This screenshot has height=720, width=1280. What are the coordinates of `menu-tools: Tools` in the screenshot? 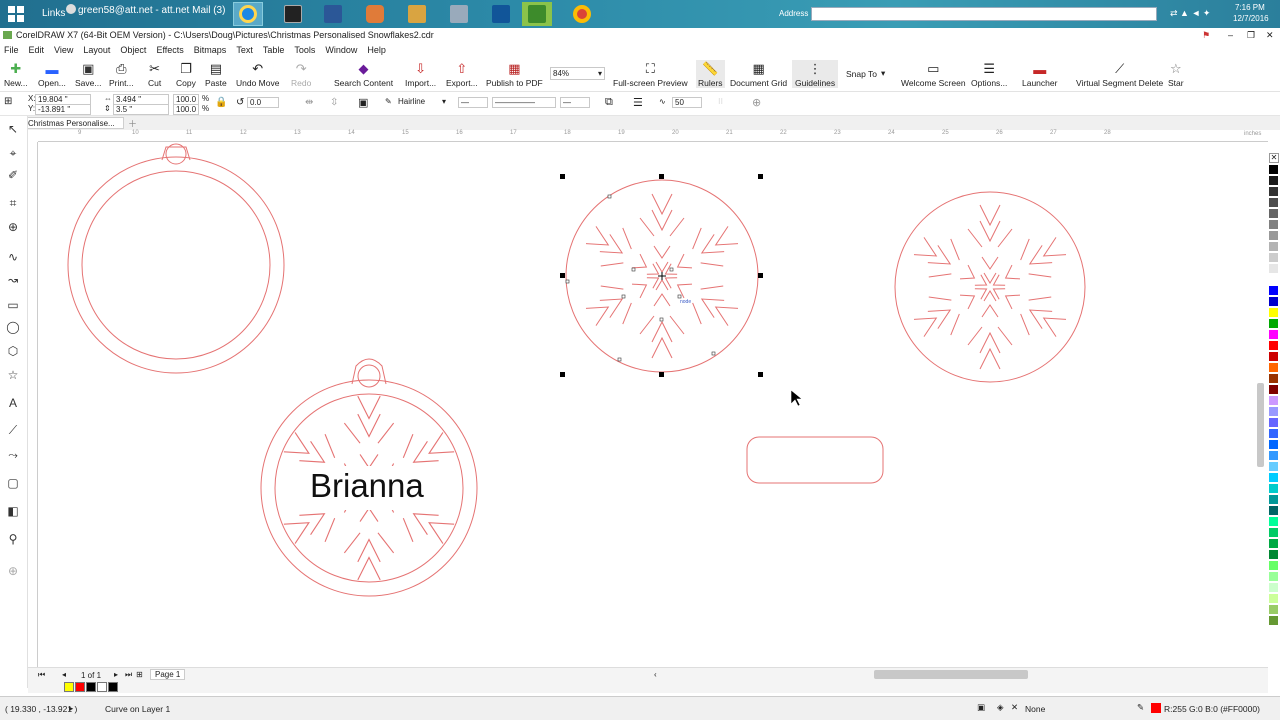 It's located at (304, 50).